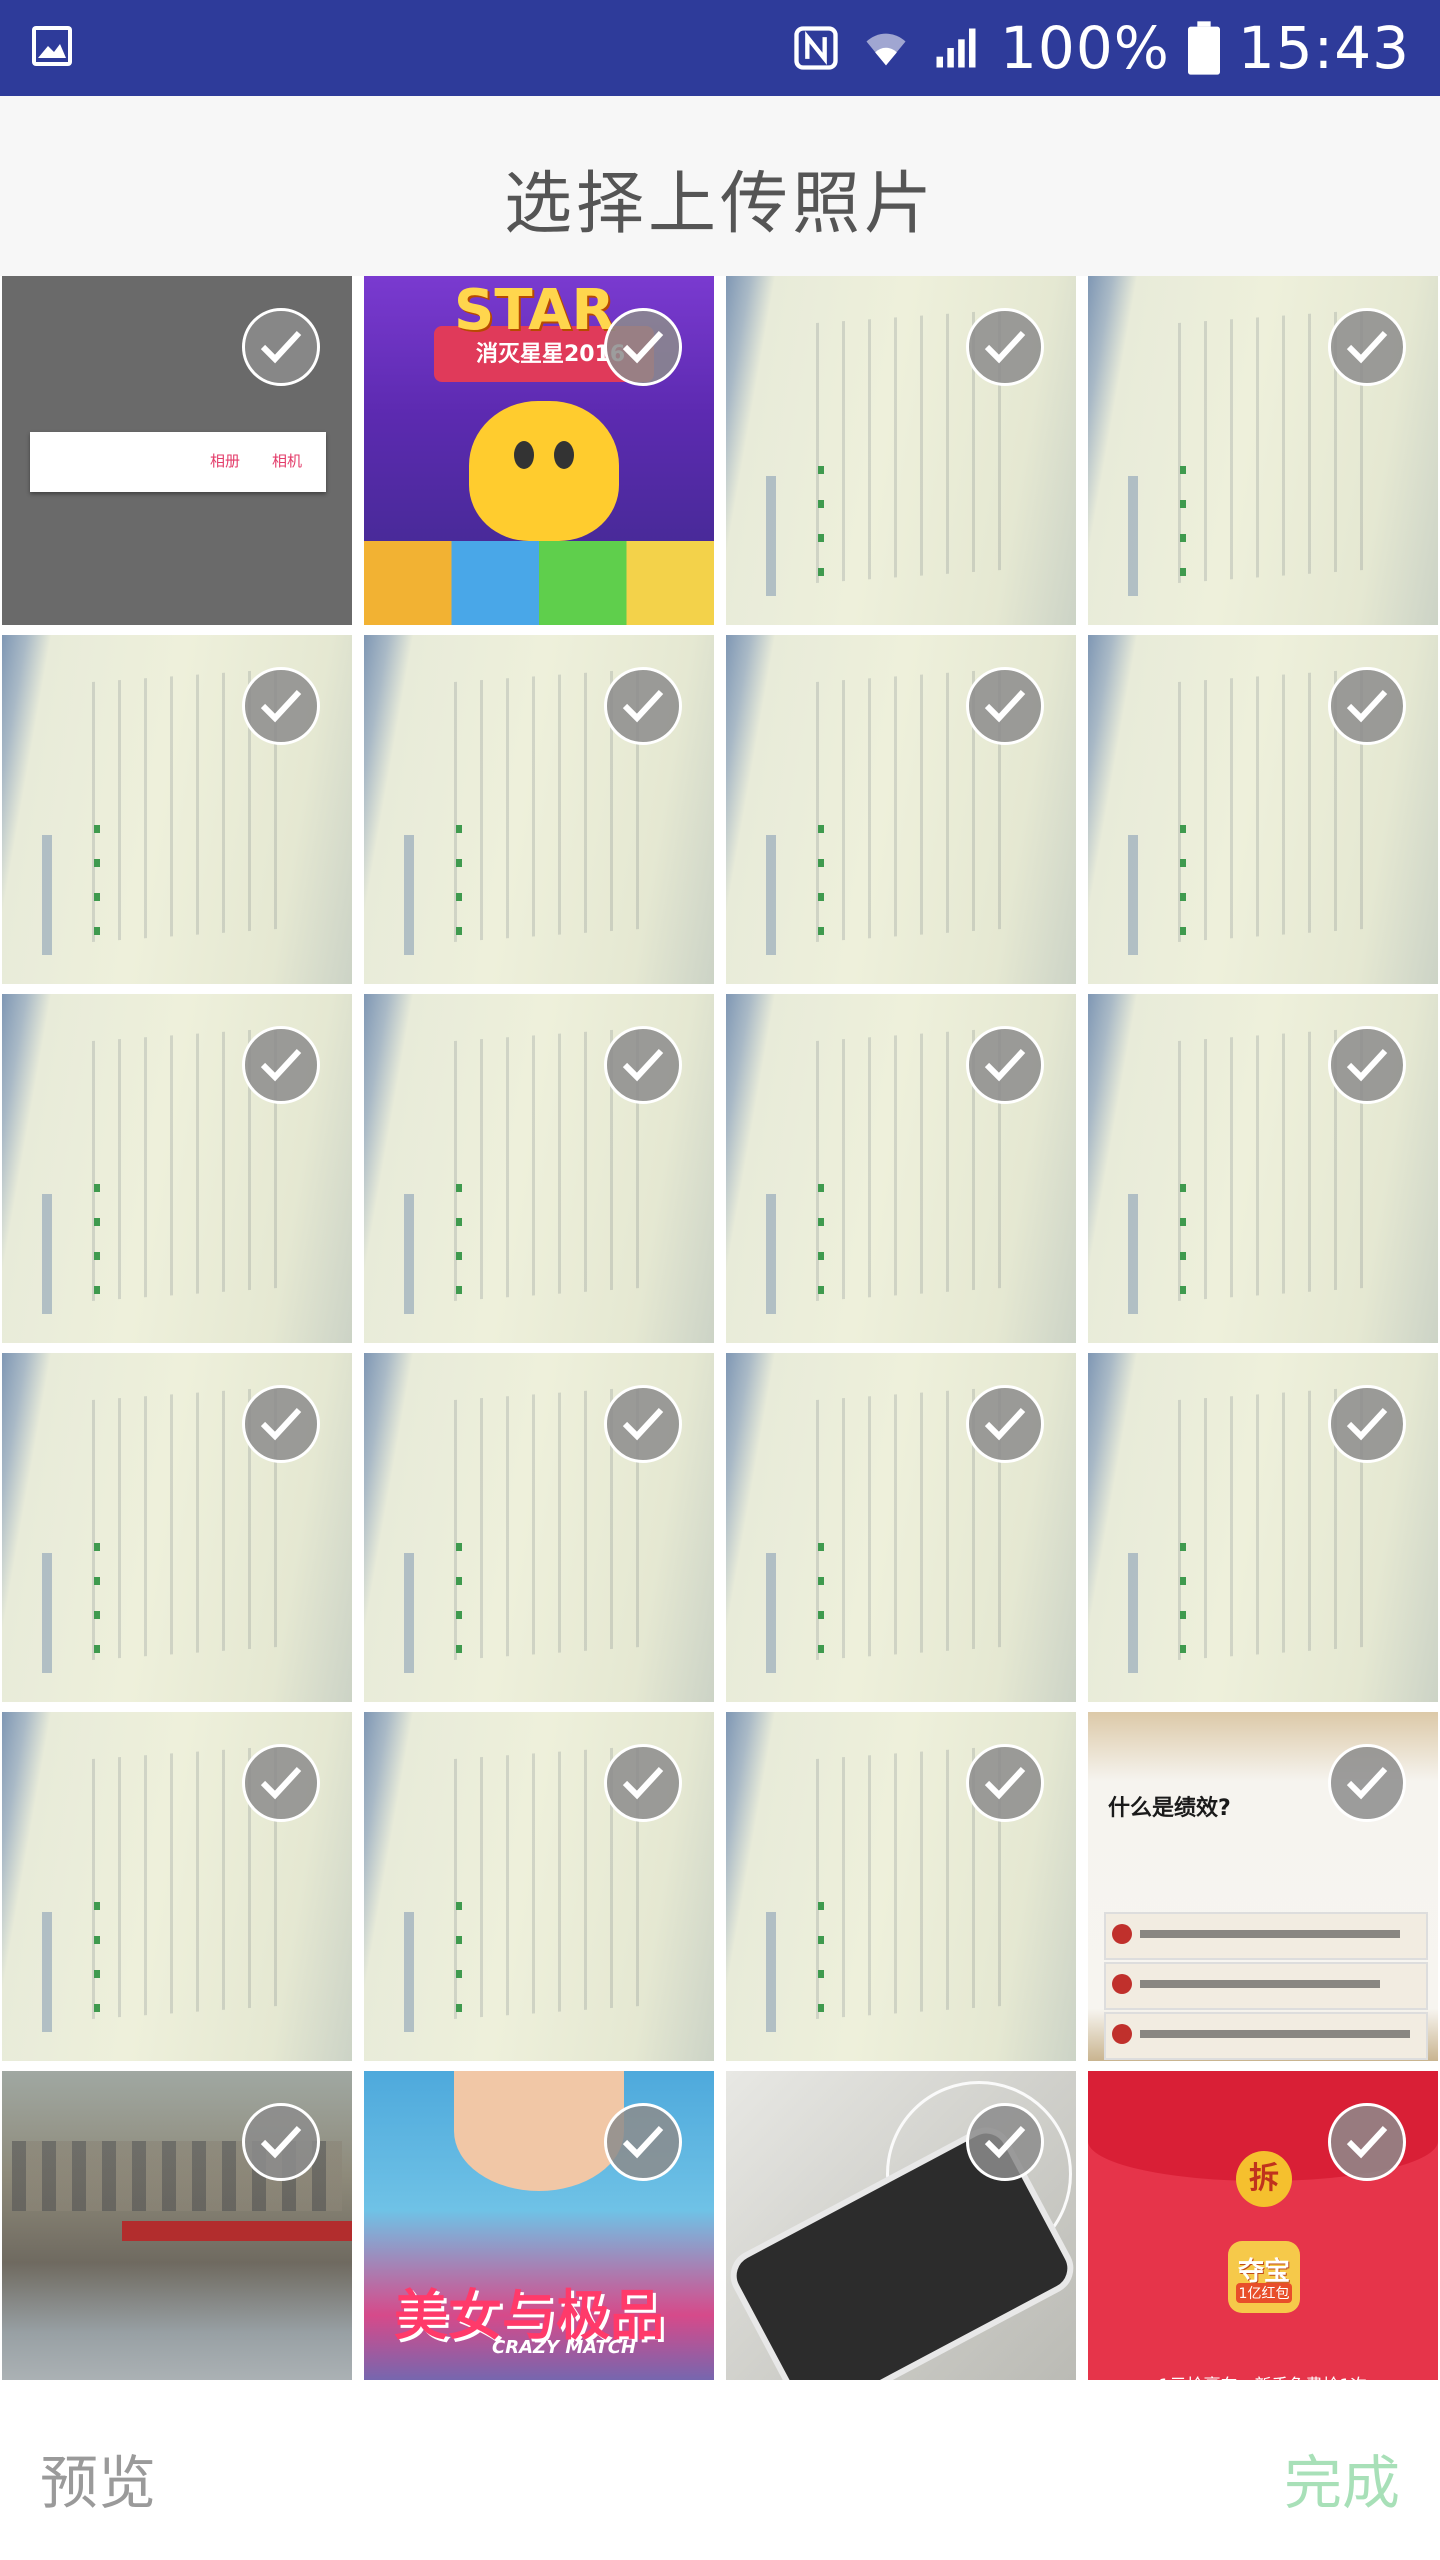  What do you see at coordinates (287, 461) in the screenshot?
I see `dialog-option-camera: 相机` at bounding box center [287, 461].